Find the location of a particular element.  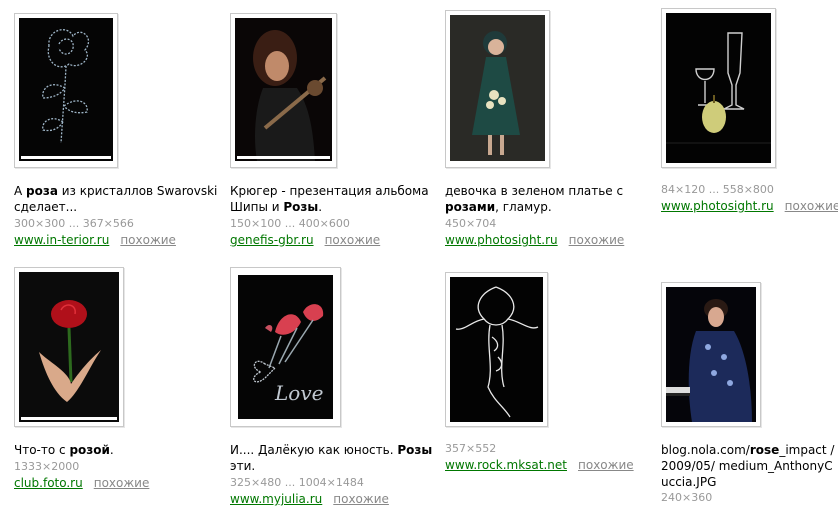

result-links: club.foto.ru похожие is located at coordinates (81, 483).